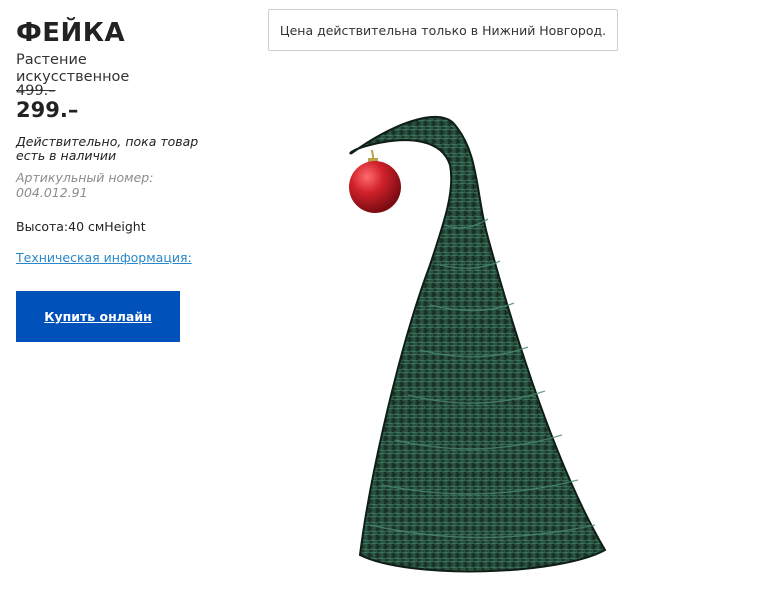 The width and height of the screenshot is (771, 608). Describe the element at coordinates (73, 68) in the screenshot. I see `product-type: Растение искусственное` at that location.